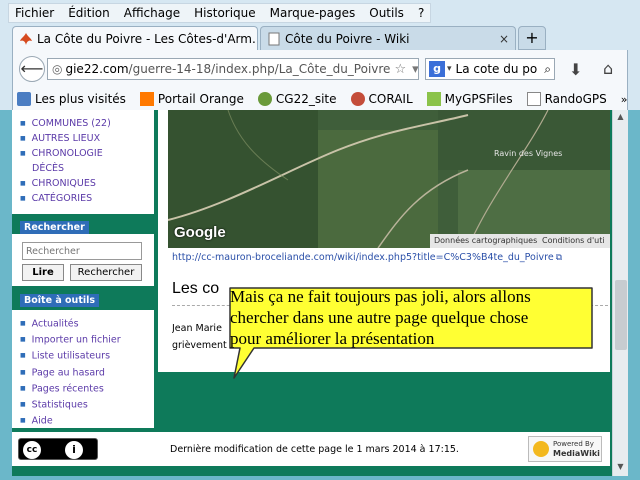 This screenshot has height=480, width=640. I want to click on read-button: Lire, so click(43, 272).